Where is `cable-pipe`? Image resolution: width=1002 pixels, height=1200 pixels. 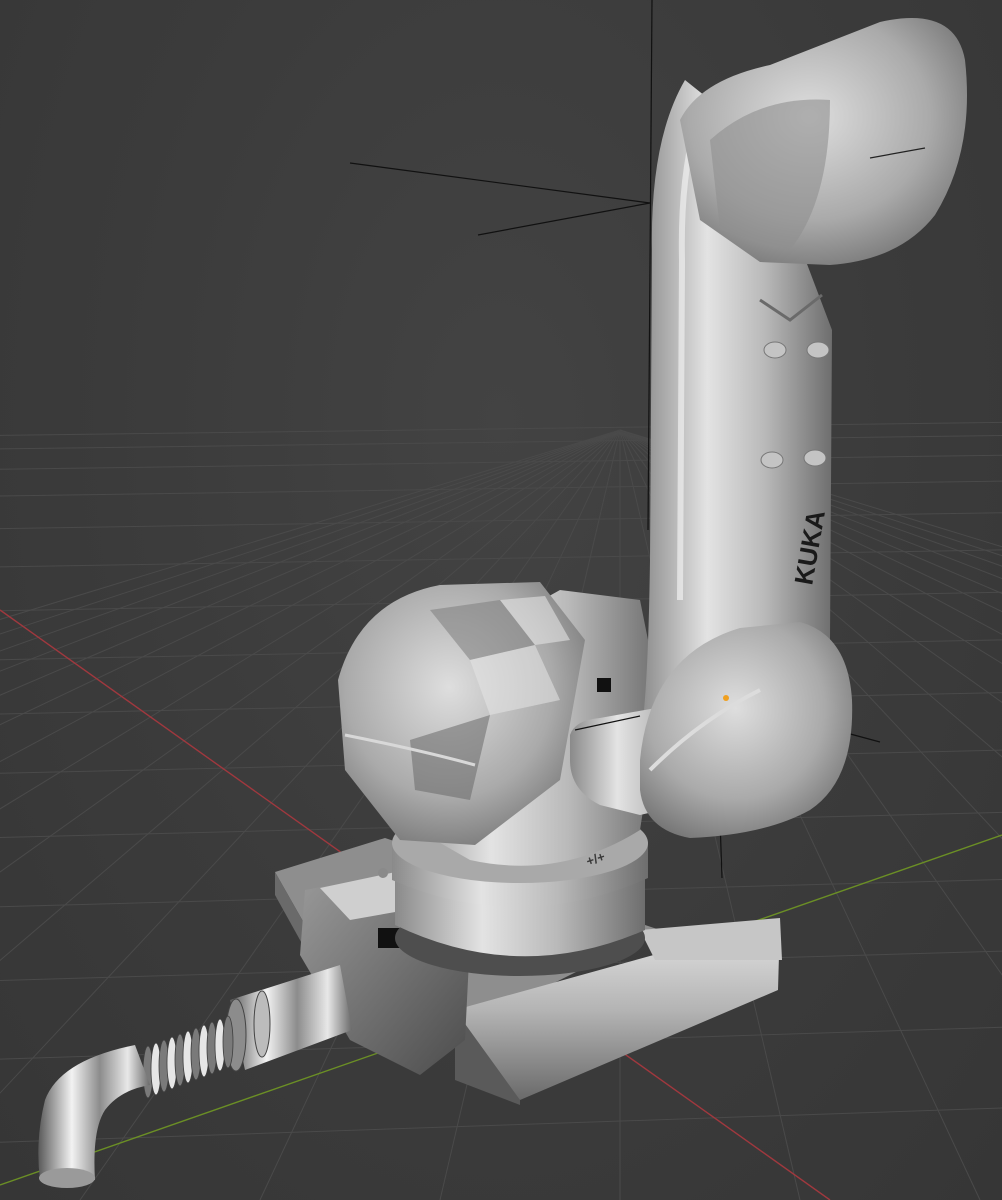 cable-pipe is located at coordinates (195, 1076).